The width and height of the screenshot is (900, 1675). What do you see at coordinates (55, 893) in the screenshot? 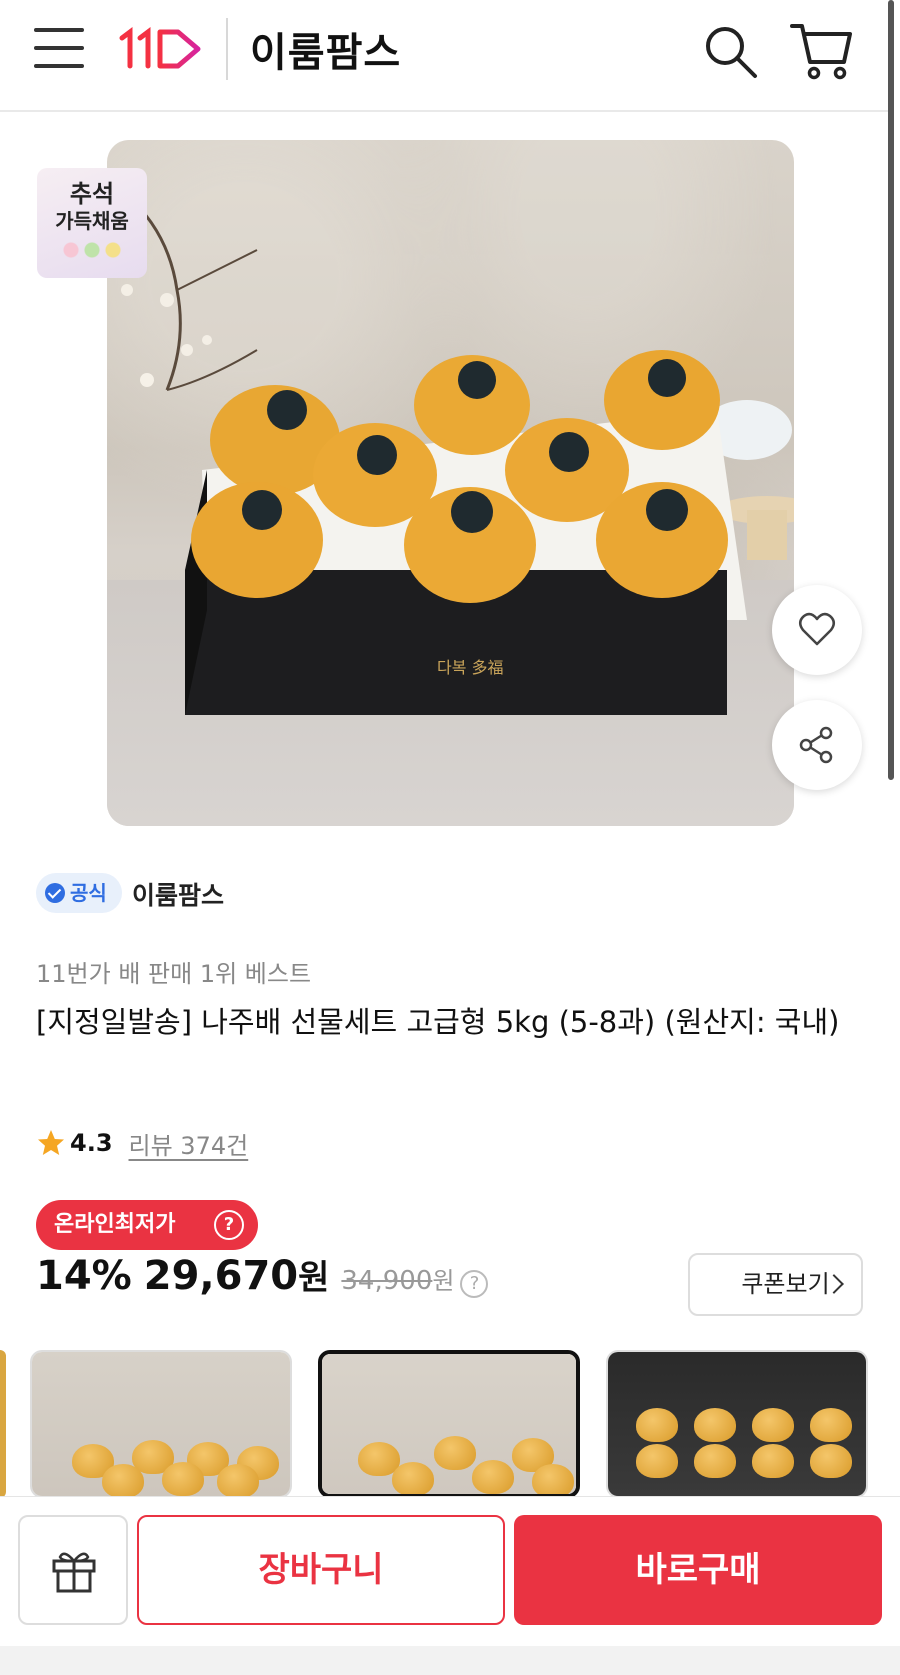
I see `verified-check-icon` at bounding box center [55, 893].